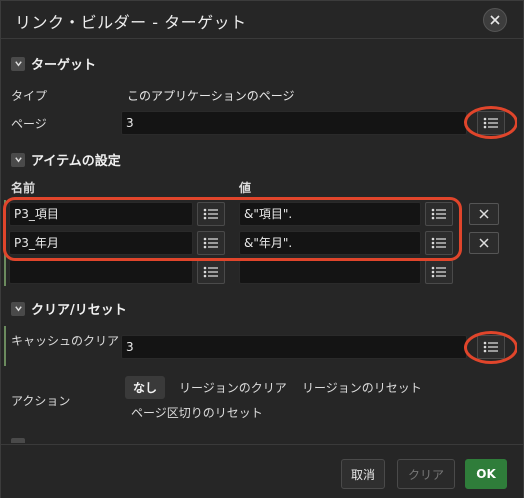 The image size is (524, 498). I want to click on item-value-input: &"項目"., so click(330, 214).